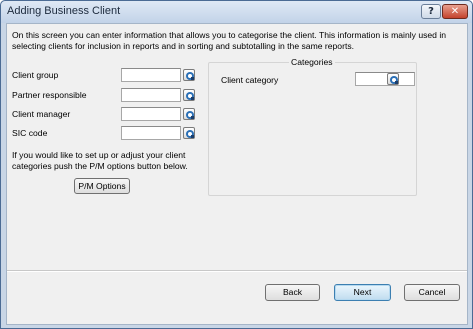  I want to click on sic-code-label: SIC code, so click(30, 133).